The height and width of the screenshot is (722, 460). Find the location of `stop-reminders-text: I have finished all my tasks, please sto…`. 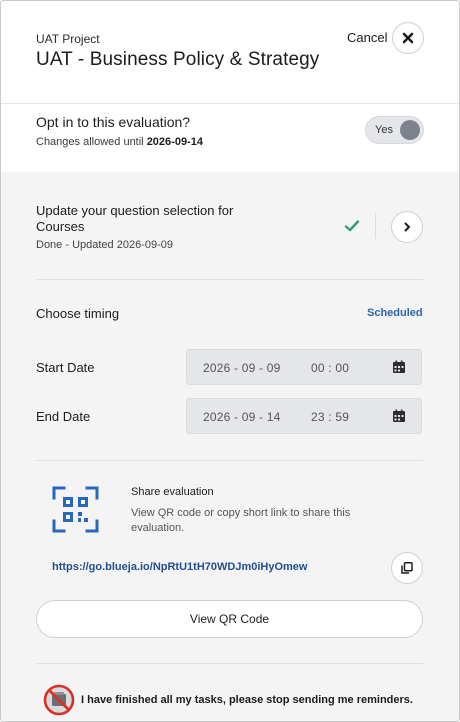

stop-reminders-text: I have finished all my tasks, please sto… is located at coordinates (247, 700).